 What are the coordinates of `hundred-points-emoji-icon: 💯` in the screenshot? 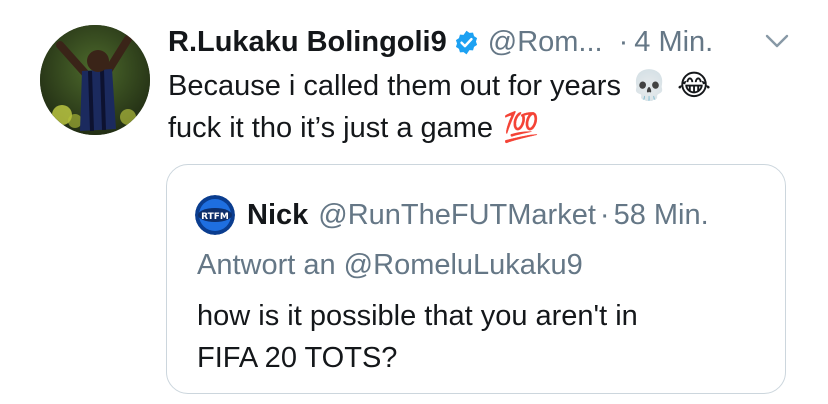 It's located at (521, 128).